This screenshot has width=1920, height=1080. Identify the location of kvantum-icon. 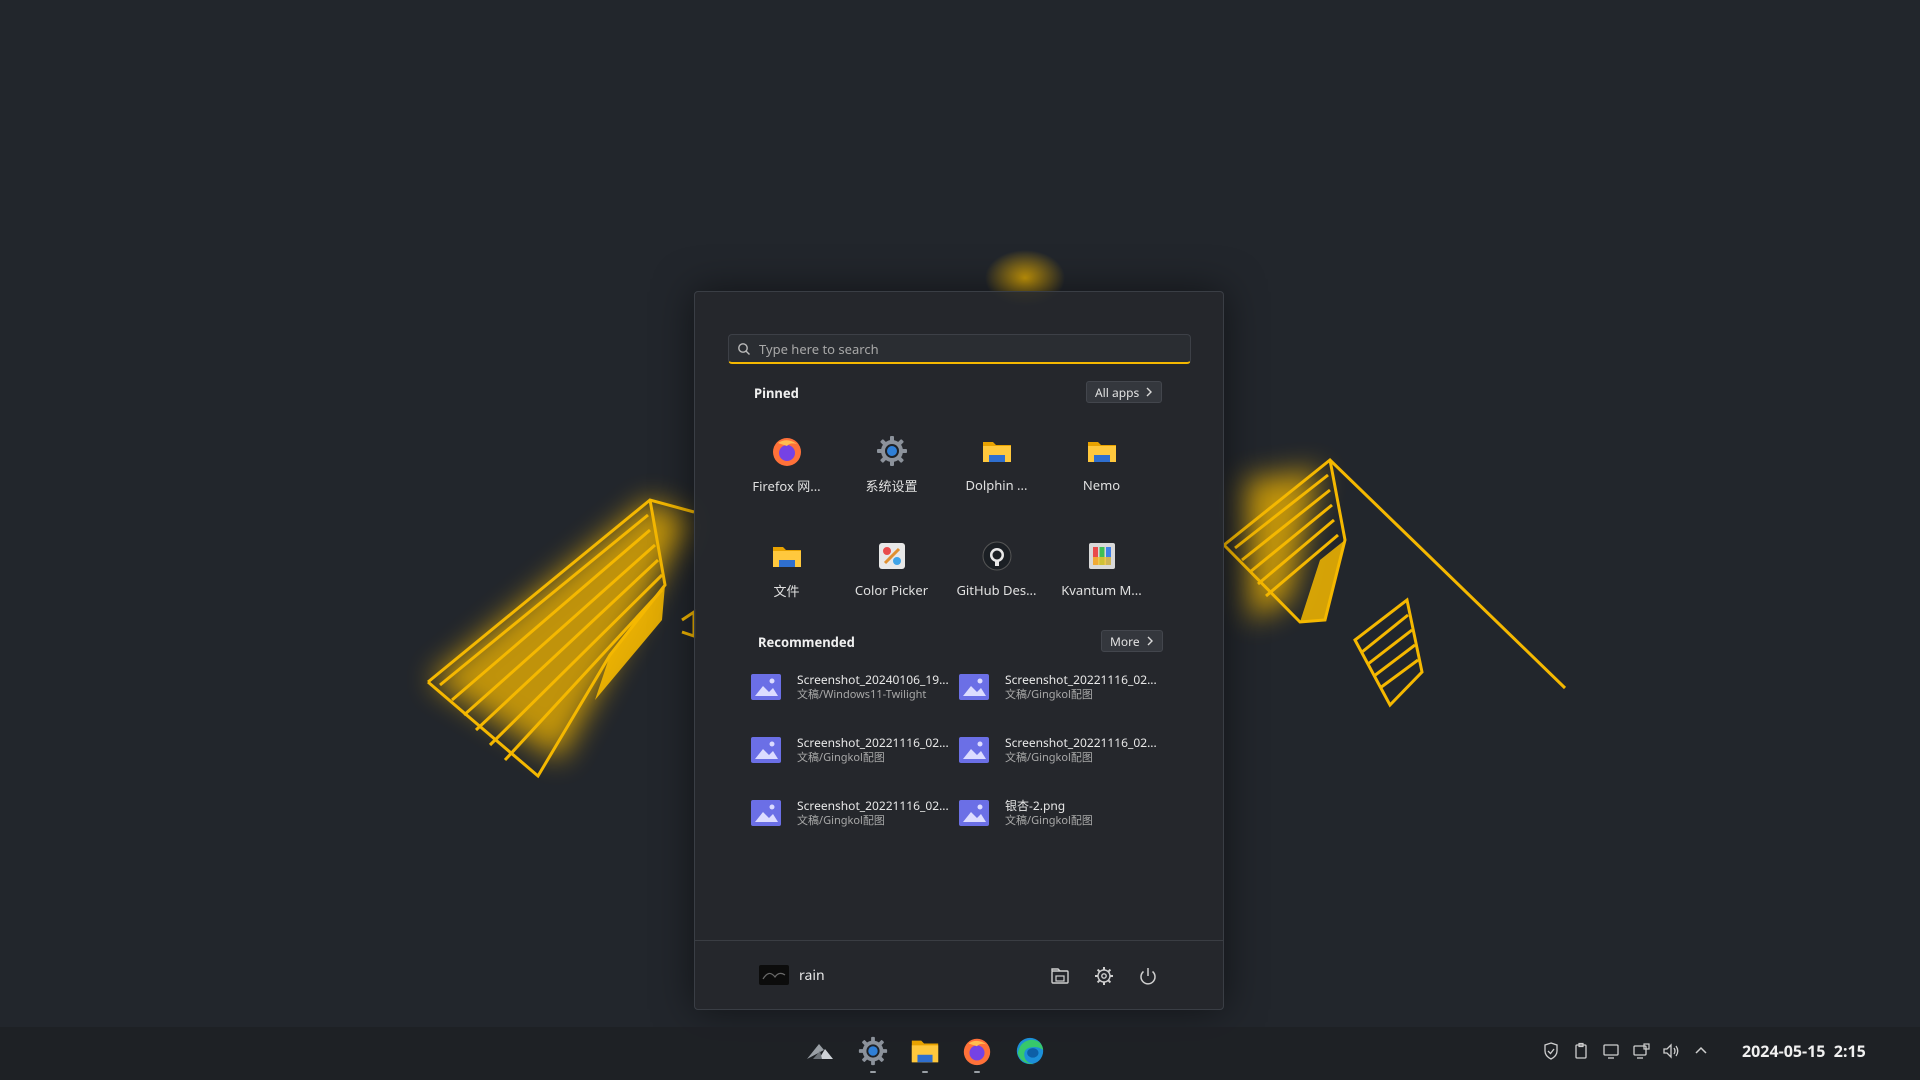
(1101, 556).